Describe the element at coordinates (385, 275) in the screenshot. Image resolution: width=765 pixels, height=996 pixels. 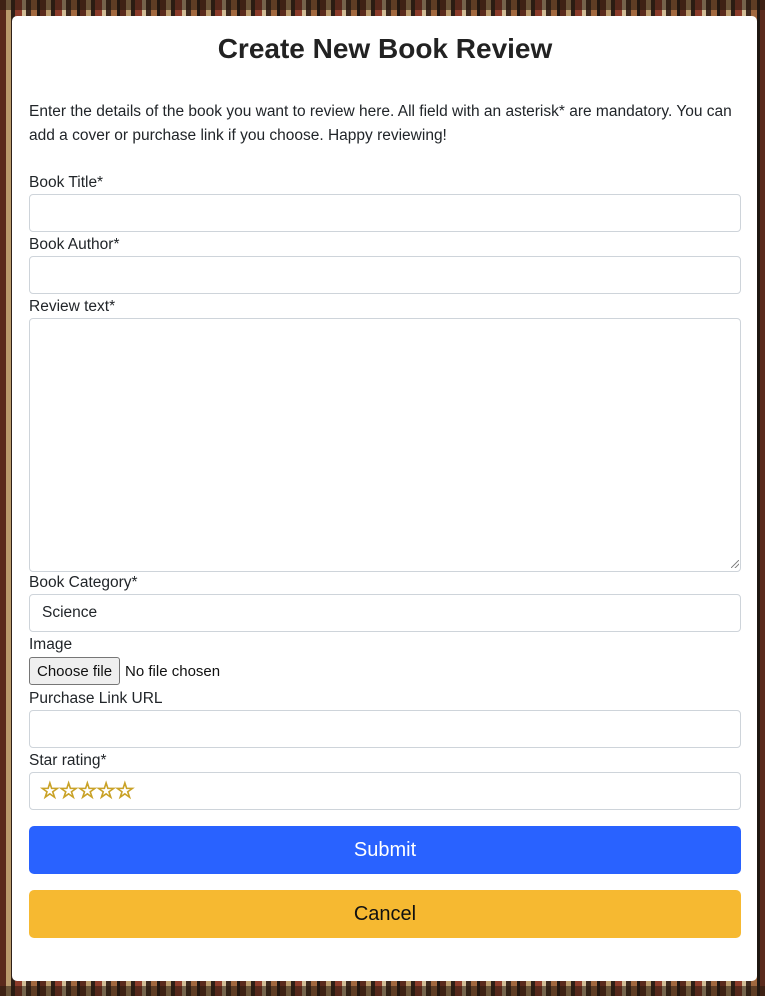
I see `book-author-input` at that location.